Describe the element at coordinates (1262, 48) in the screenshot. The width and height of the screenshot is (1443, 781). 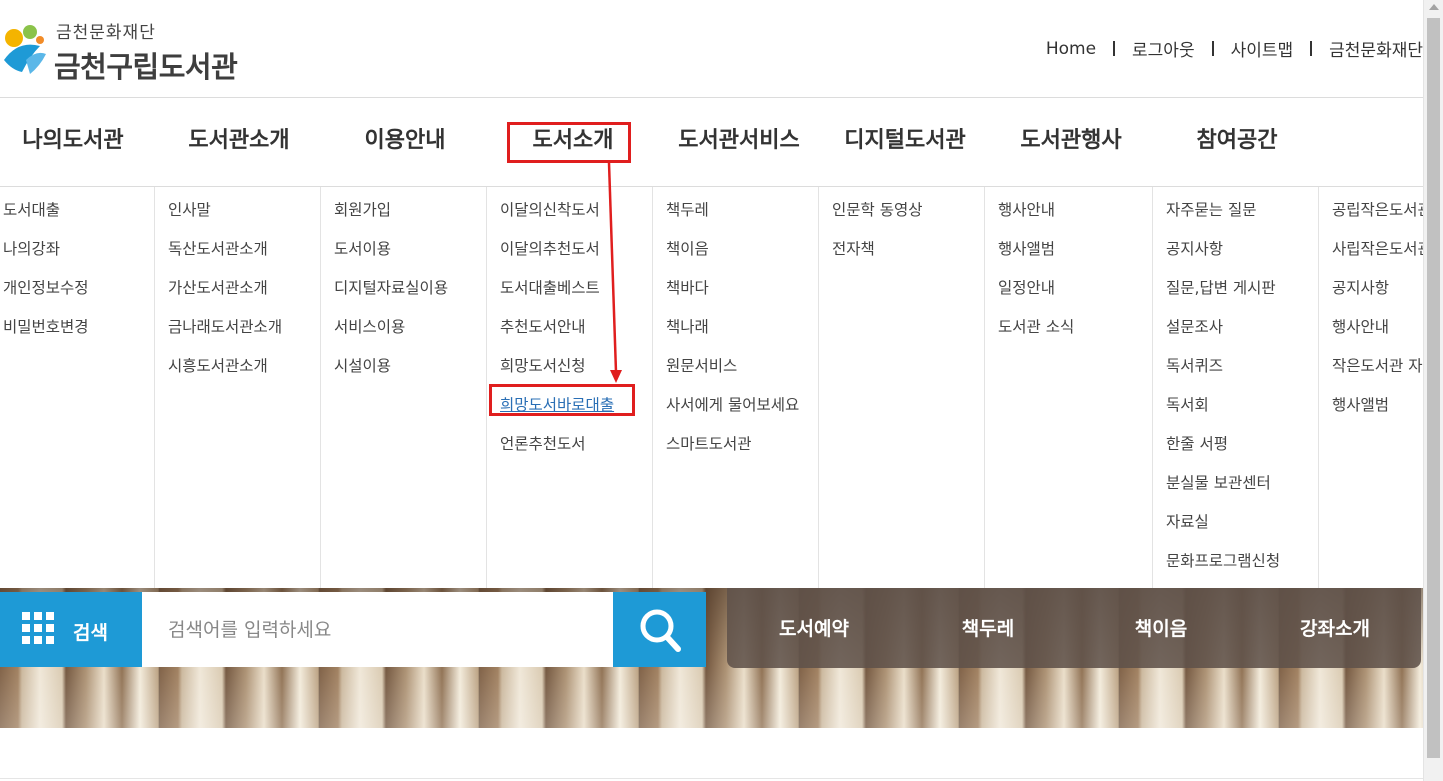
I see `sitemap-link: 사이트맵` at that location.